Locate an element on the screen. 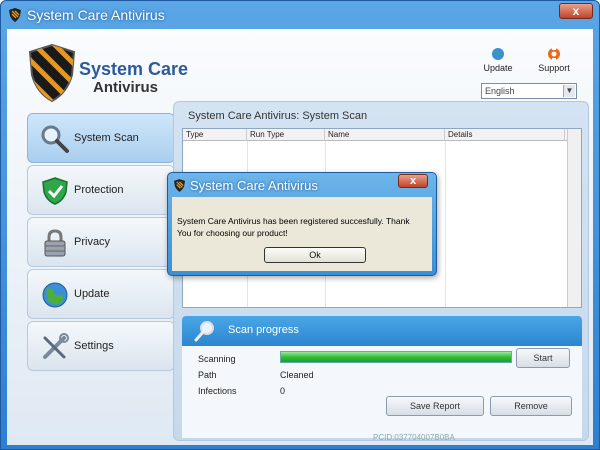 The height and width of the screenshot is (450, 600). infections-value: 0 is located at coordinates (283, 391).